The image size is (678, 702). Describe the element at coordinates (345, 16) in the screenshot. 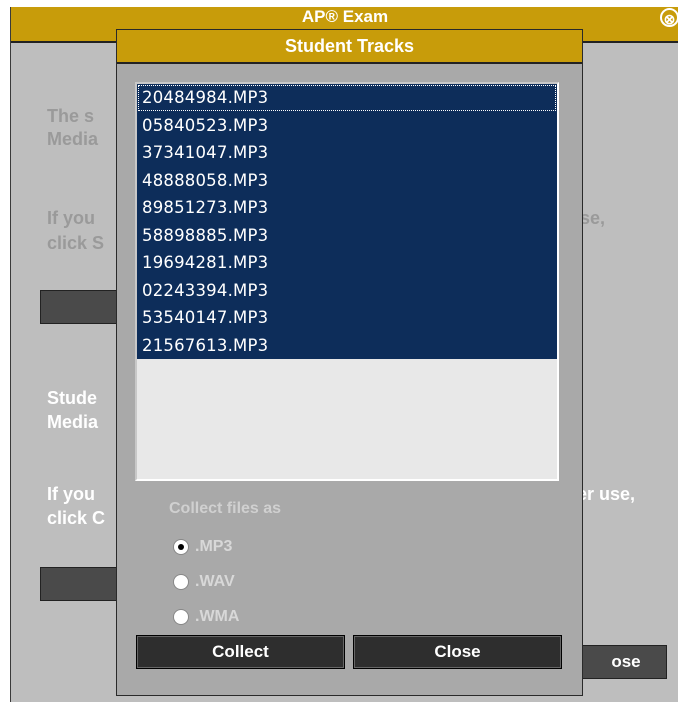

I see `background-window-title: AP® Exam` at that location.